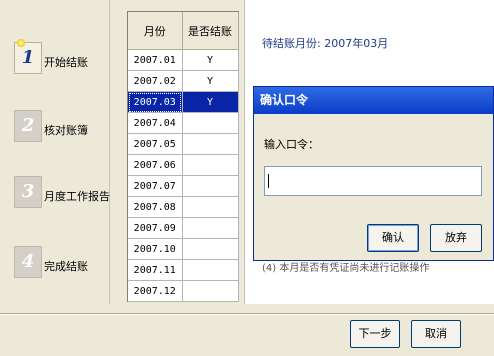 The image size is (494, 356). What do you see at coordinates (155, 31) in the screenshot?
I see `column-header-month: 月份` at bounding box center [155, 31].